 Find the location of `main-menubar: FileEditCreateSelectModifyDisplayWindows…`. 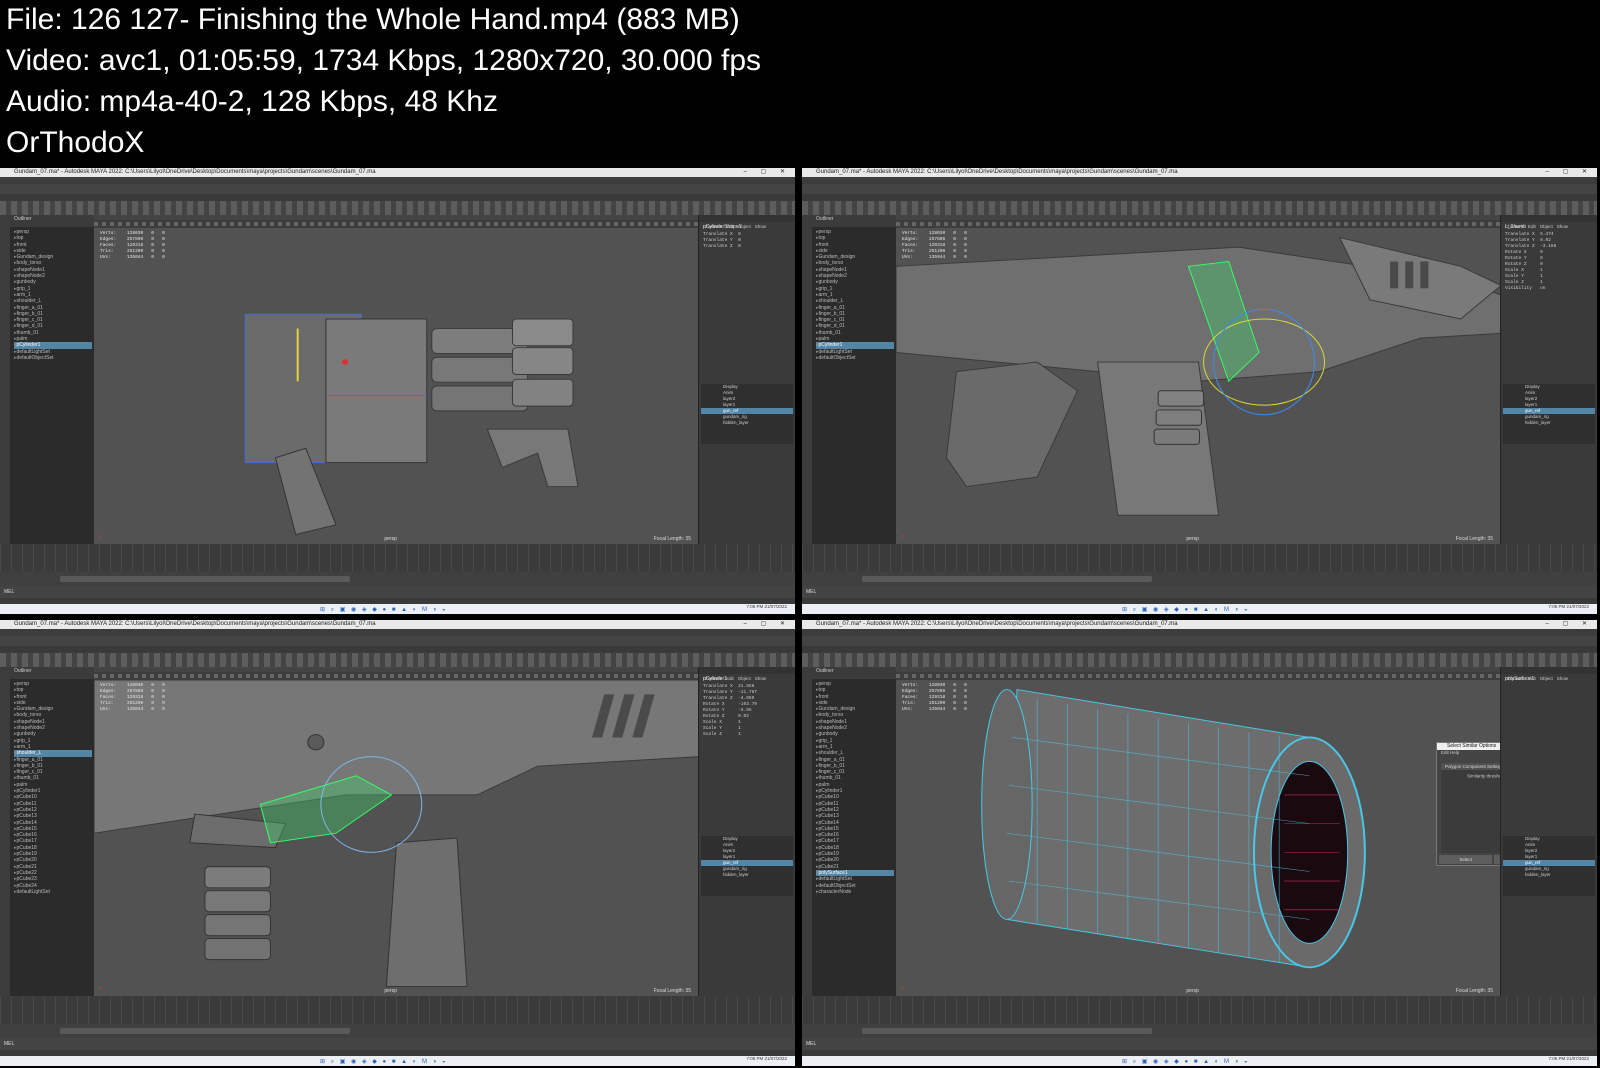

main-menubar: FileEditCreateSelectModifyDisplayWindows… is located at coordinates (397, 184).